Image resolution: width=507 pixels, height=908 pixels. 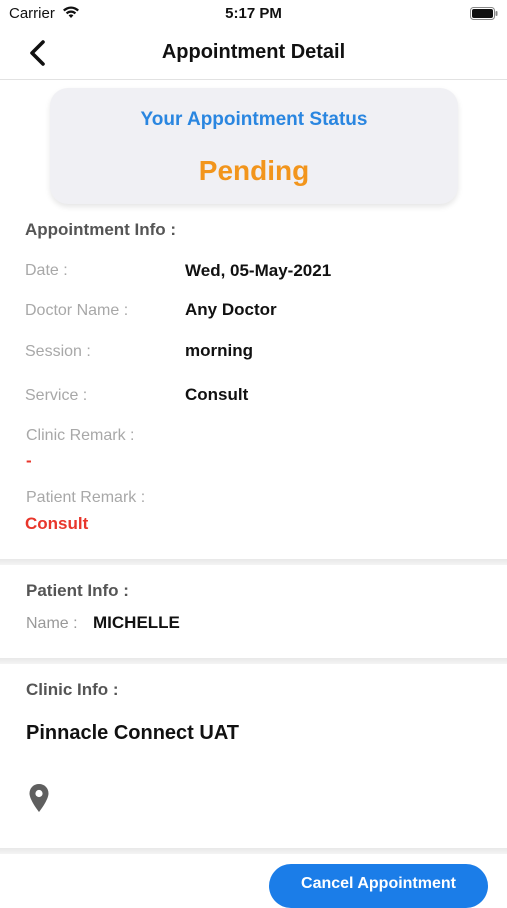 What do you see at coordinates (29, 460) in the screenshot?
I see `clinic-remark-value: -` at bounding box center [29, 460].